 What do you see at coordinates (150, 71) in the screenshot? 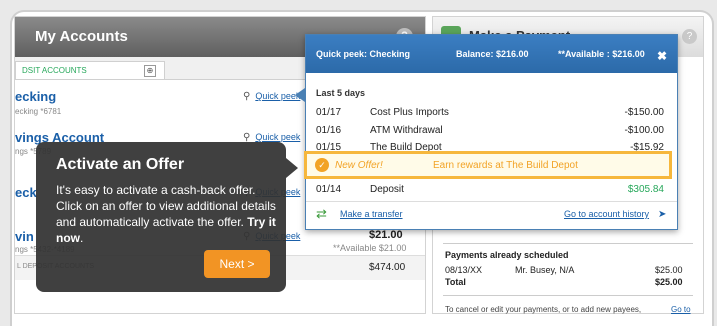
I see `expand-icon: ⊕` at bounding box center [150, 71].